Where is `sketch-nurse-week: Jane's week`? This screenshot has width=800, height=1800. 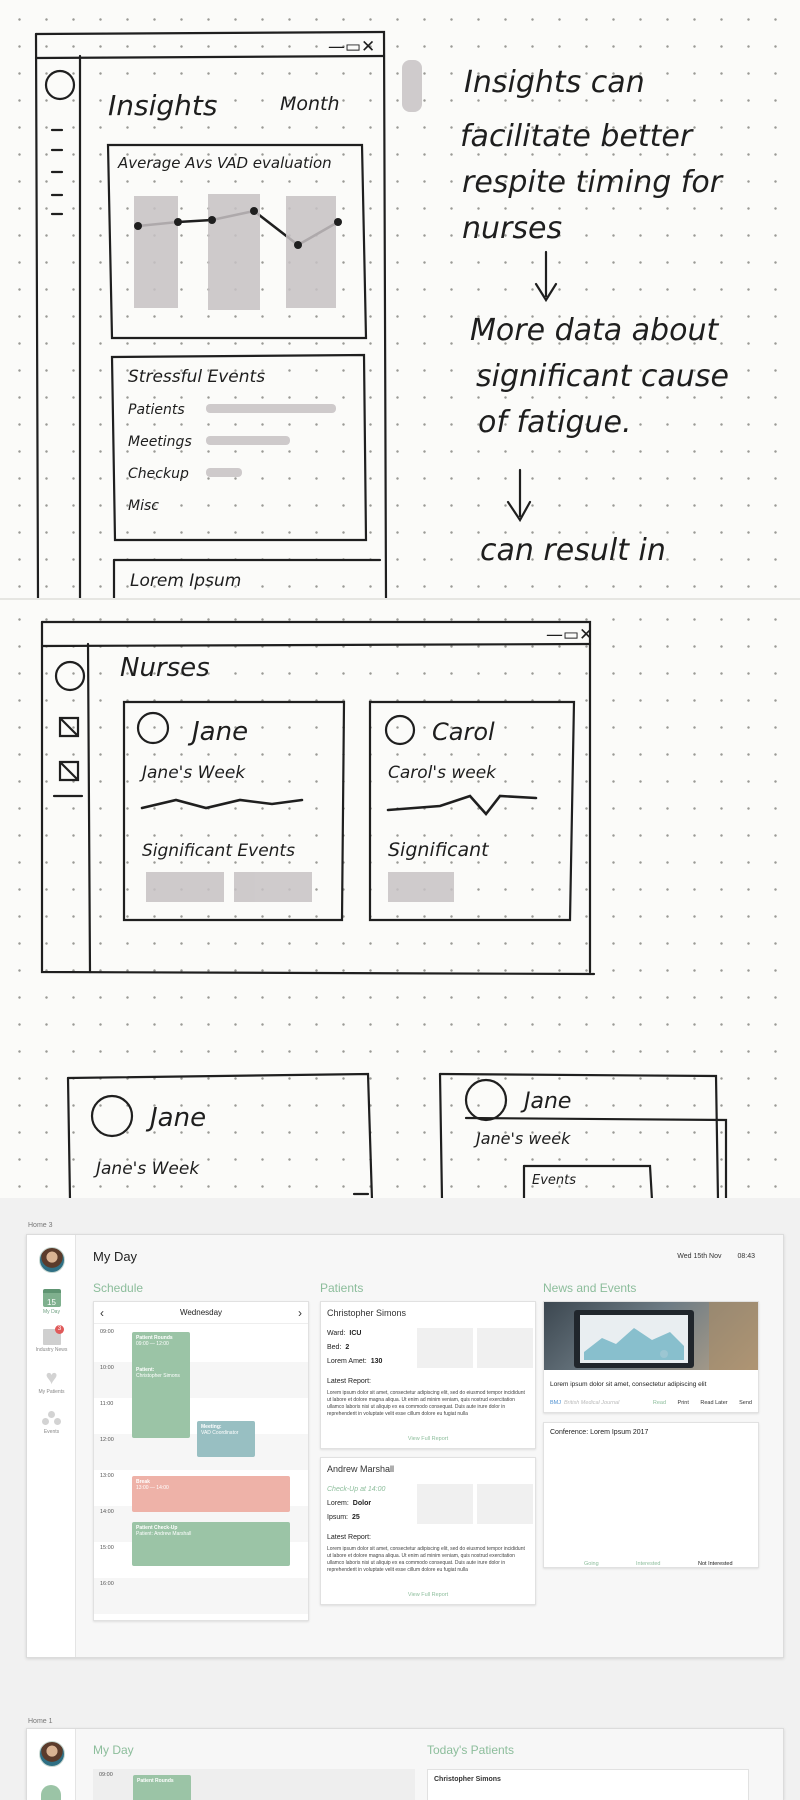
sketch-nurse-week: Jane's week is located at coordinates (522, 1138).